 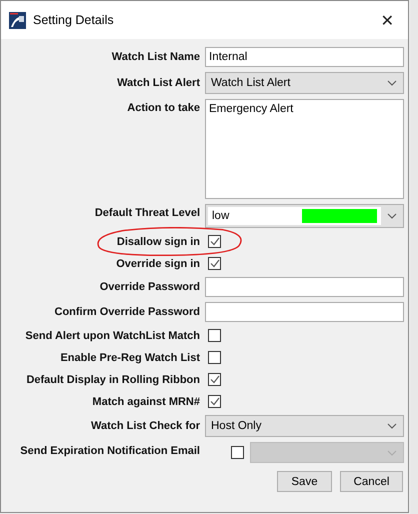 I want to click on window-title: Setting Details, so click(x=74, y=20).